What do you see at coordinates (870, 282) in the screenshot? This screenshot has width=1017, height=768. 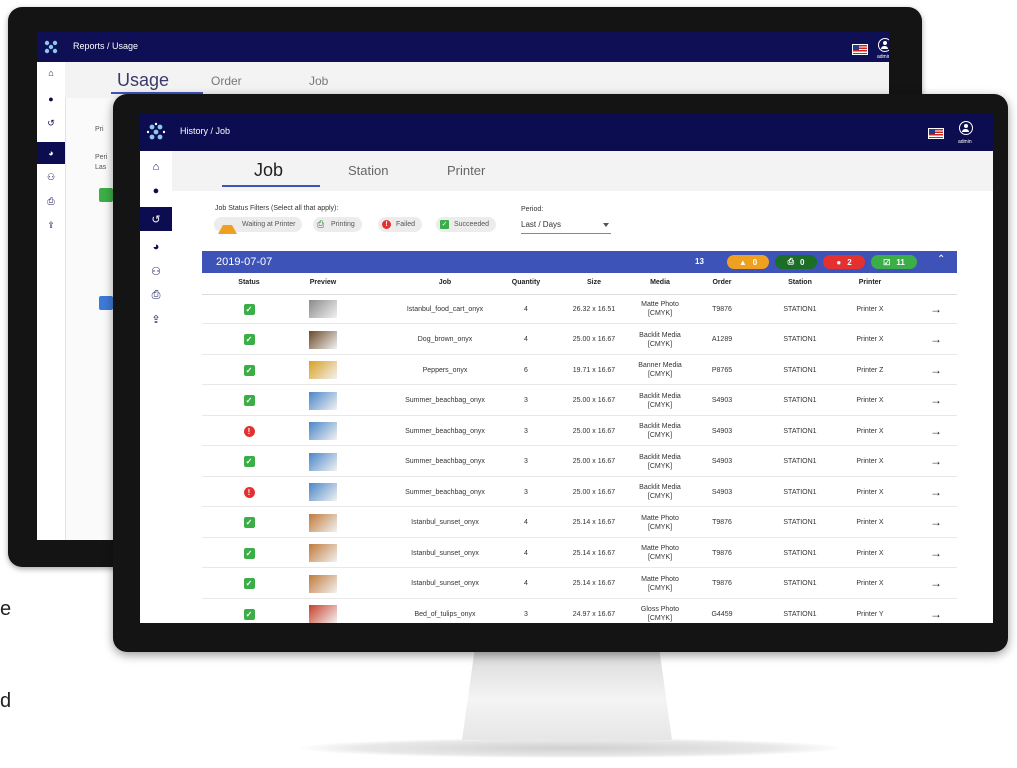 I see `column-header: Printer` at bounding box center [870, 282].